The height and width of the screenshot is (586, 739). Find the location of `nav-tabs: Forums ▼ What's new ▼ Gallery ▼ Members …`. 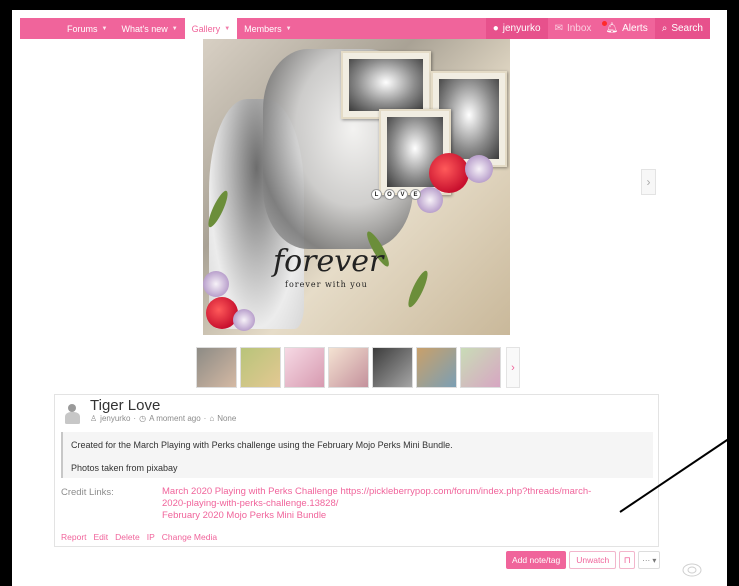

nav-tabs: Forums ▼ What's new ▼ Gallery ▼ Members … is located at coordinates (159, 28).